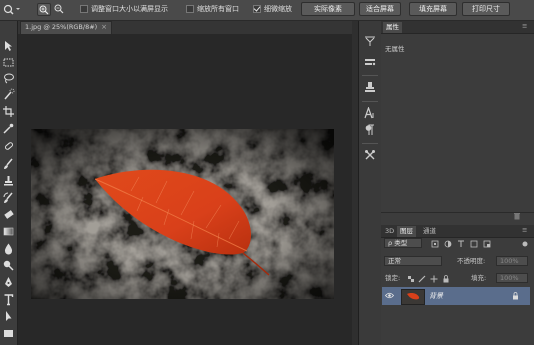 The width and height of the screenshot is (534, 345). I want to click on blur-tool-icon, so click(8, 248).